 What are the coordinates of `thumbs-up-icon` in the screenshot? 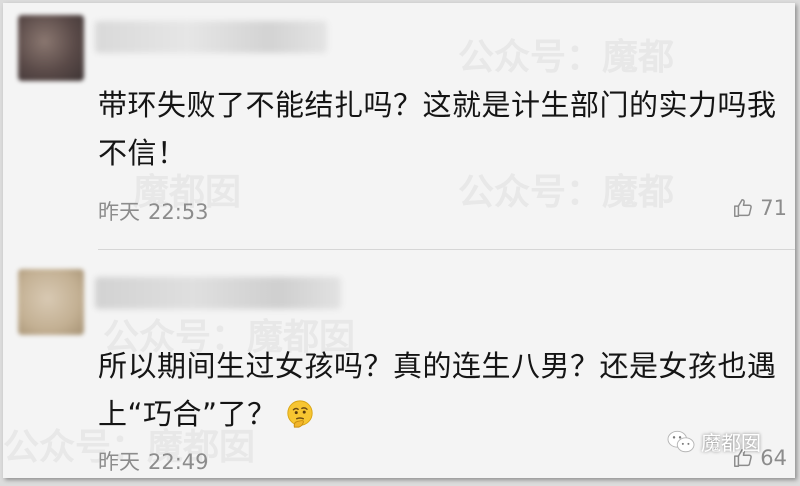 It's located at (743, 208).